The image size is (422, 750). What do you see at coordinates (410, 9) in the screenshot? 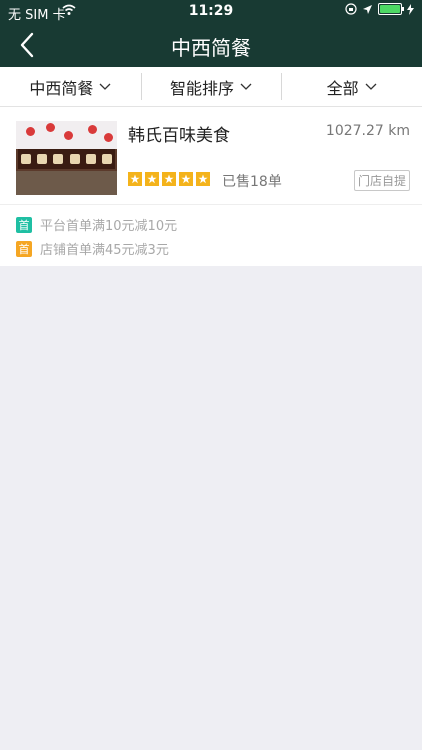
I see `charging-icon` at bounding box center [410, 9].